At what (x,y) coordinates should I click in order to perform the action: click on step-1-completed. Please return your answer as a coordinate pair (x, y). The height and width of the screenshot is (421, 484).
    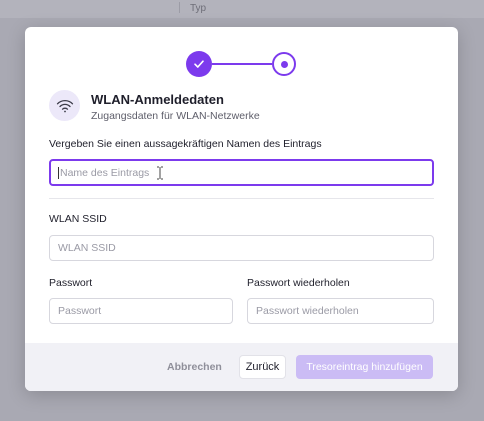
    Looking at the image, I should click on (199, 64).